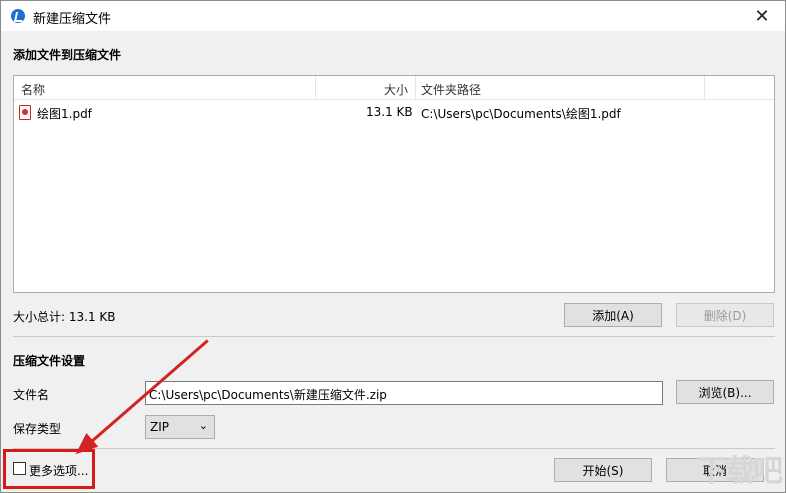 The image size is (786, 493). Describe the element at coordinates (389, 112) in the screenshot. I see `file-size-cell: 13.1 KB` at that location.